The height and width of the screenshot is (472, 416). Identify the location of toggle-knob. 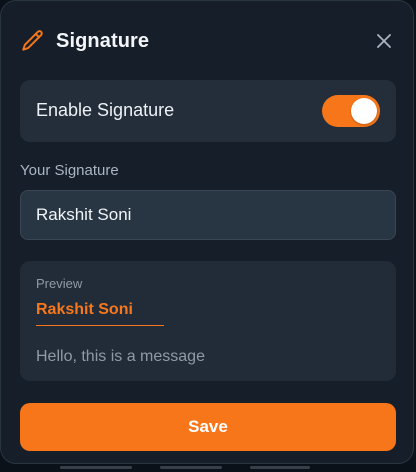
(364, 111).